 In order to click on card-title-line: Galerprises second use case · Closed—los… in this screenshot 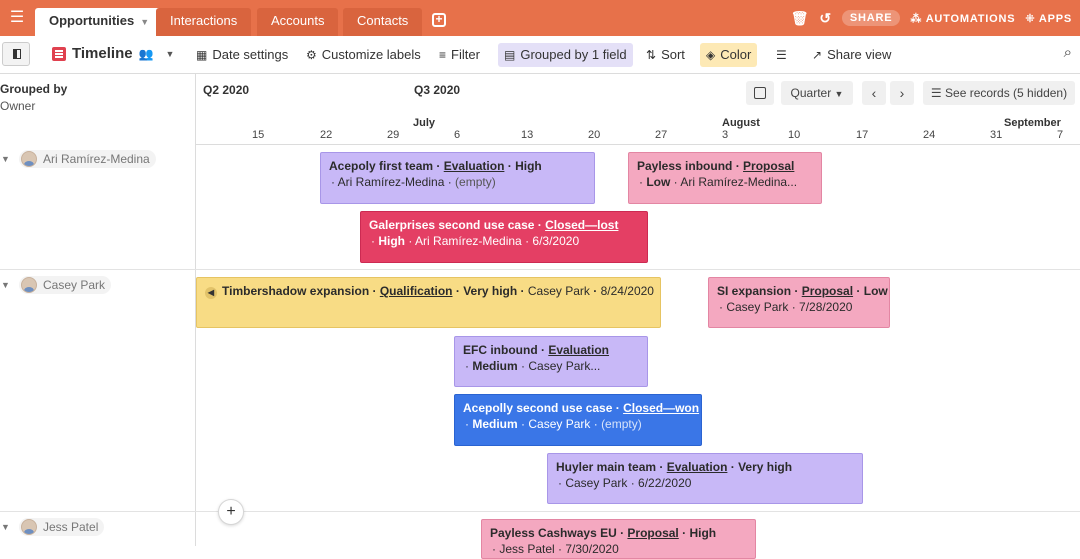, I will do `click(504, 225)`.